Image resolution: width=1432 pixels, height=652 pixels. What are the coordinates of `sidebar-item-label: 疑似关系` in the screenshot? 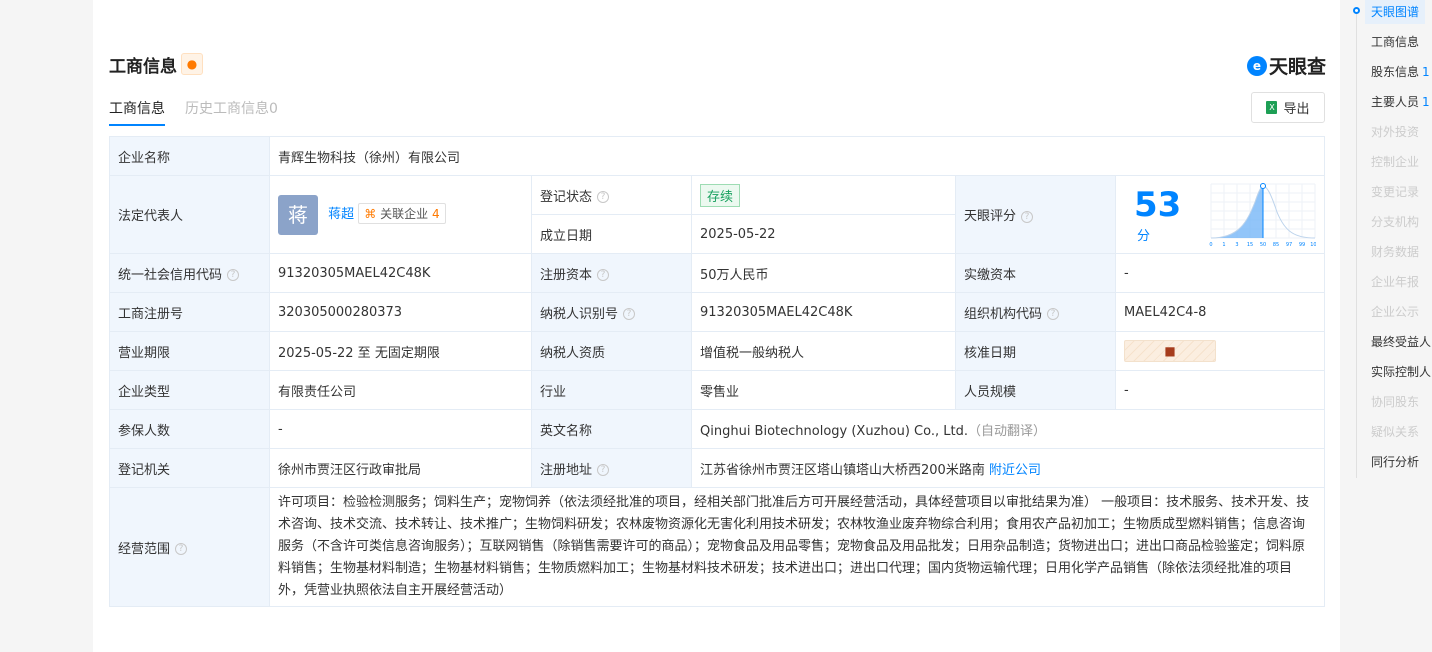 It's located at (1395, 432).